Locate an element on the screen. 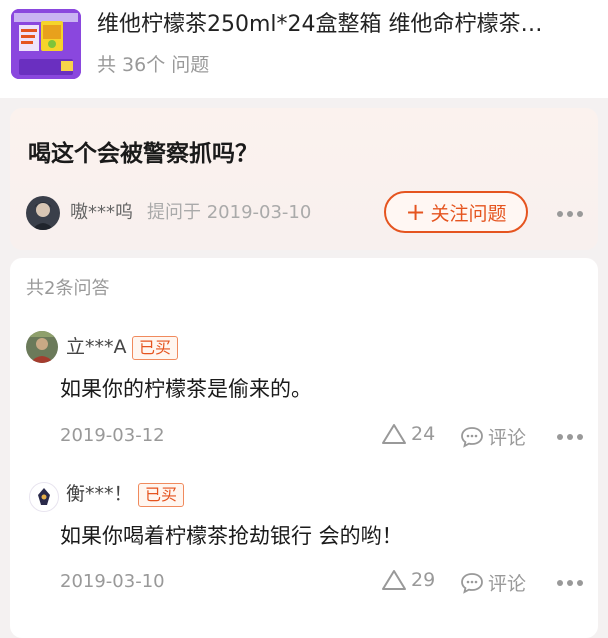 Image resolution: width=608 pixels, height=638 pixels. product-thumbnail is located at coordinates (46, 44).